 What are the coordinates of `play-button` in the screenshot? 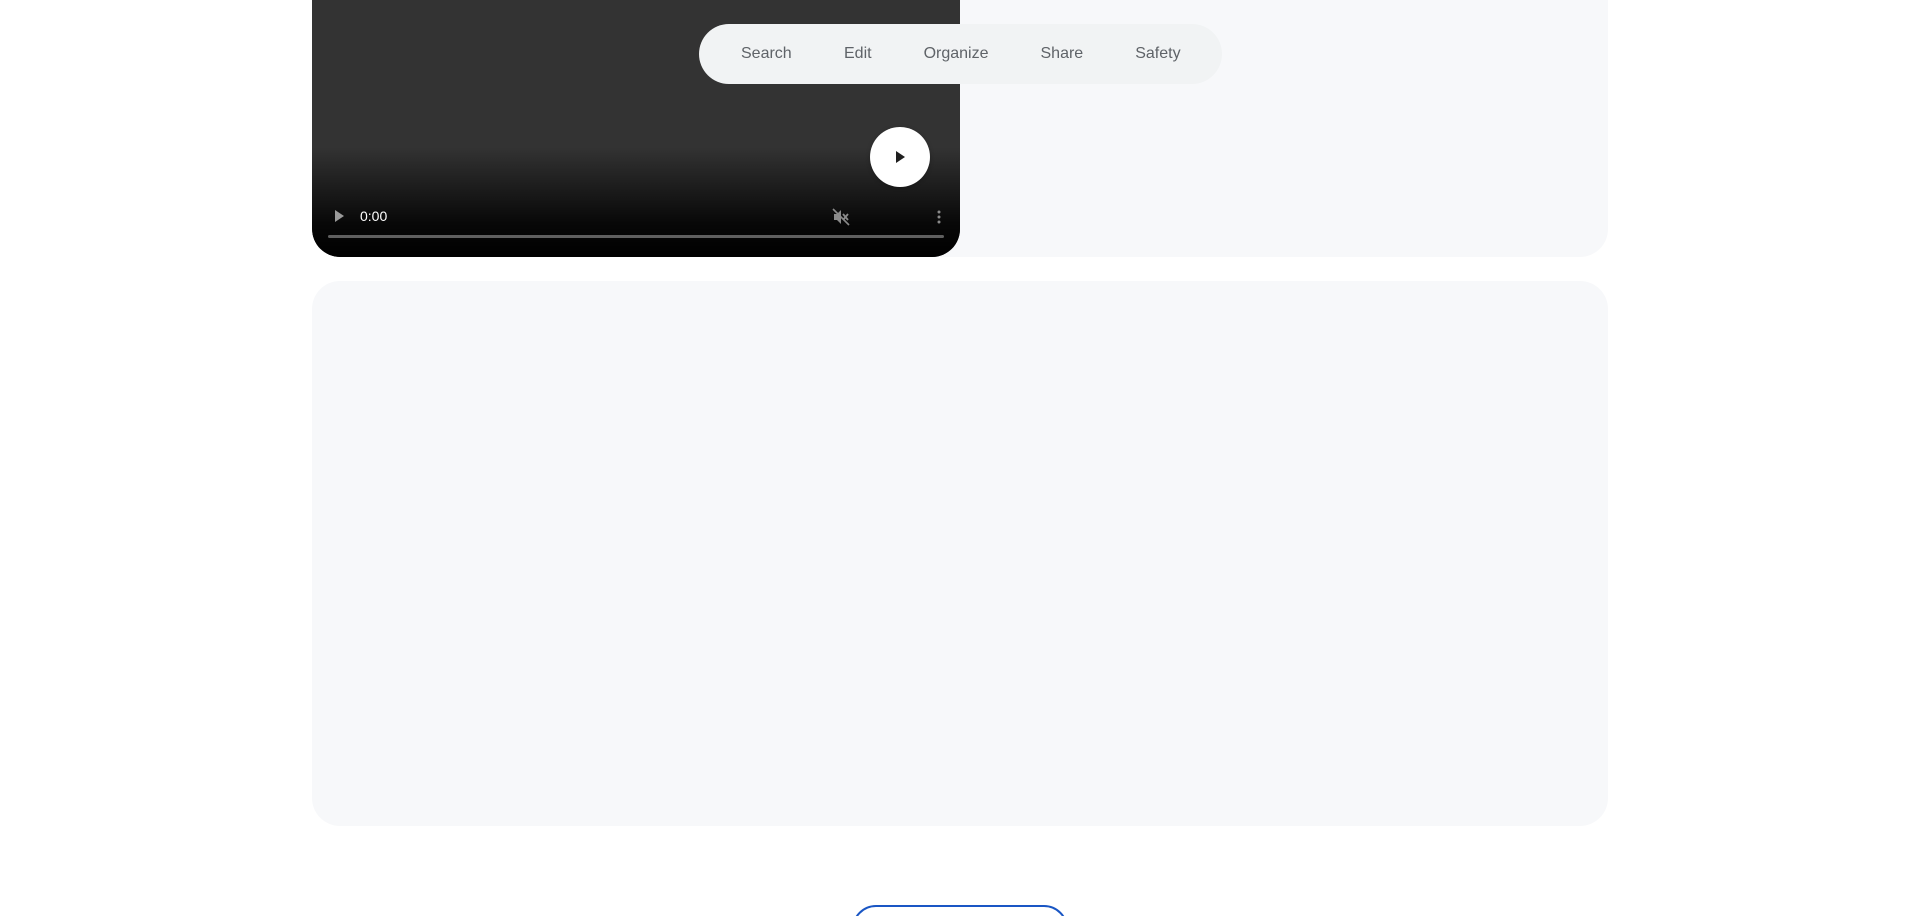 It's located at (339, 216).